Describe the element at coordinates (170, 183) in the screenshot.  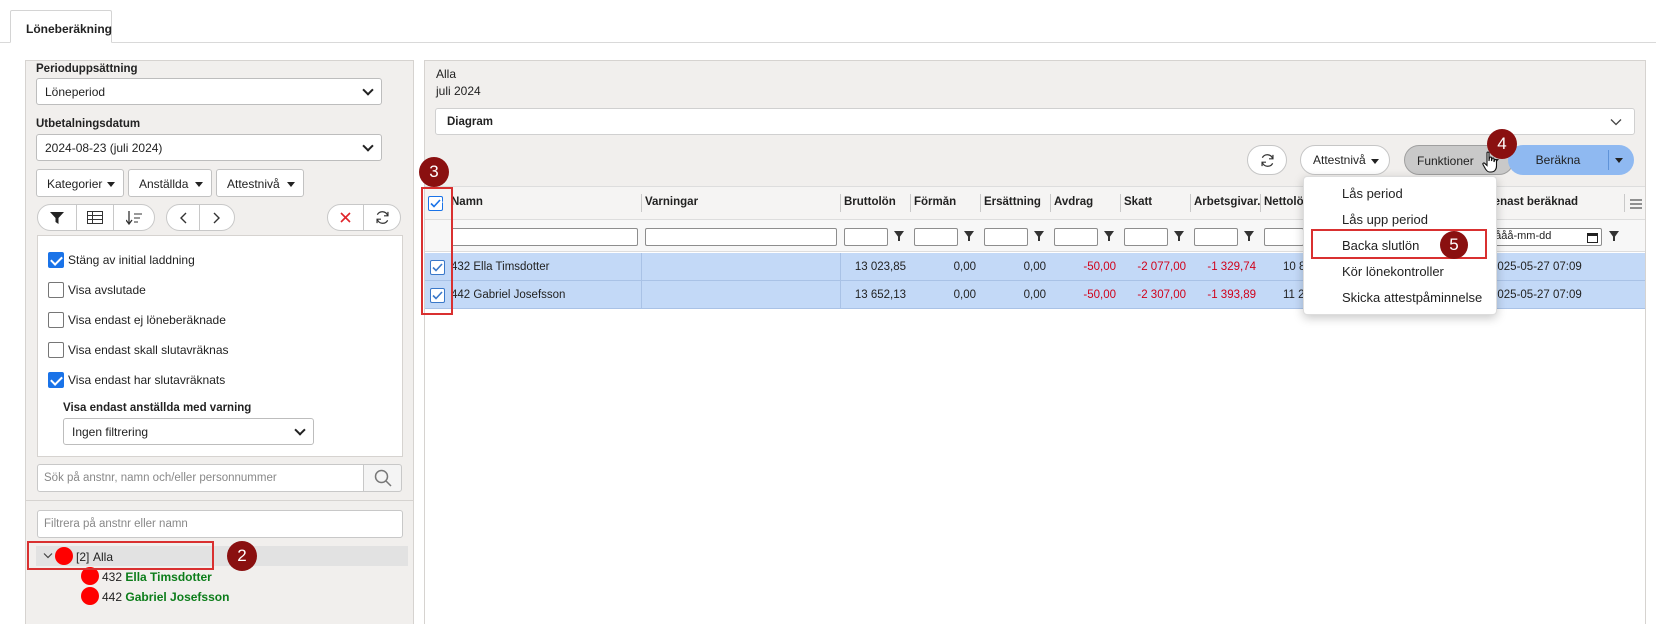
I see `employees-dropdown: Anställda` at that location.